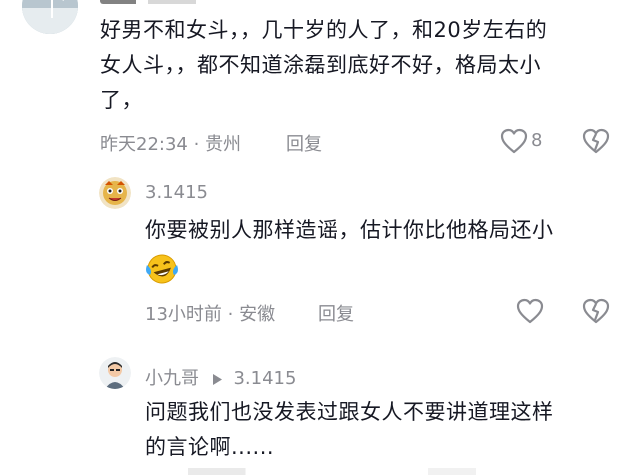 The image size is (640, 475). What do you see at coordinates (349, 230) in the screenshot?
I see `reply-text: 你要被别人那样造谣，估计你比他格局还小` at bounding box center [349, 230].